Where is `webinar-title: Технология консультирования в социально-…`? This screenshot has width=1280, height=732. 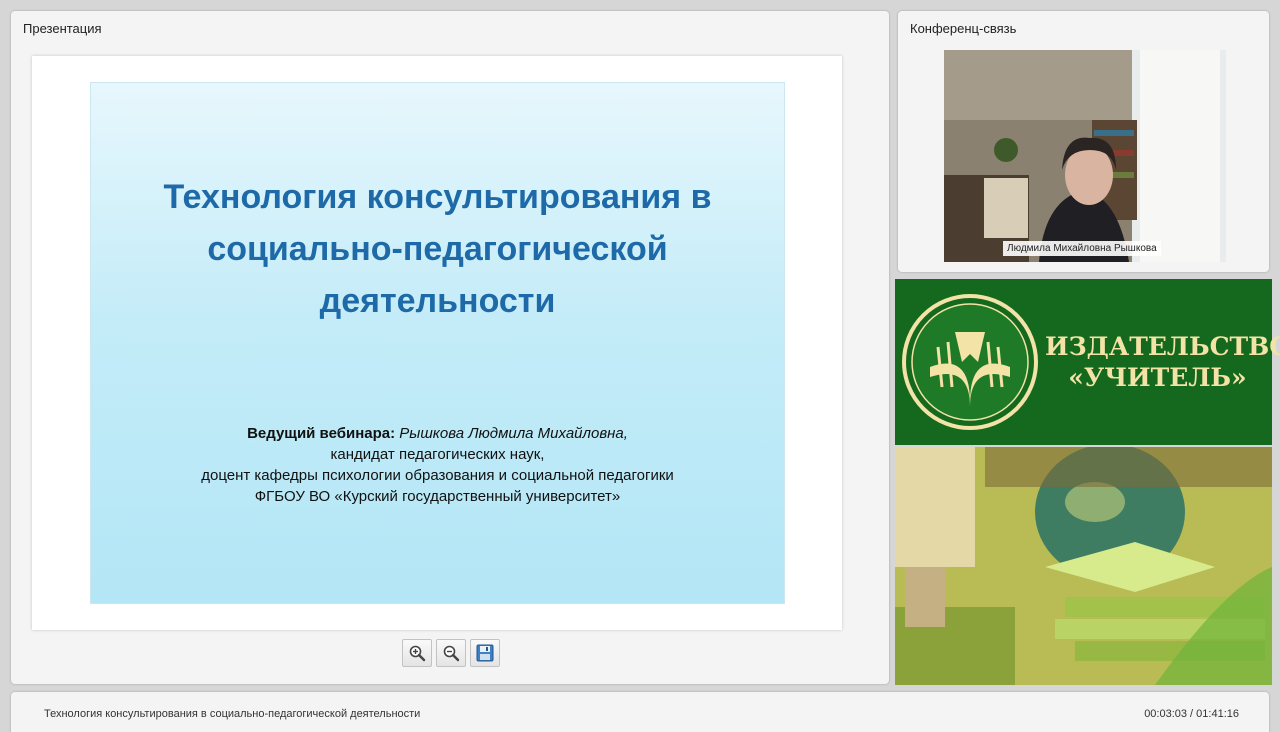
webinar-title: Технология консультирования в социально-… is located at coordinates (232, 714).